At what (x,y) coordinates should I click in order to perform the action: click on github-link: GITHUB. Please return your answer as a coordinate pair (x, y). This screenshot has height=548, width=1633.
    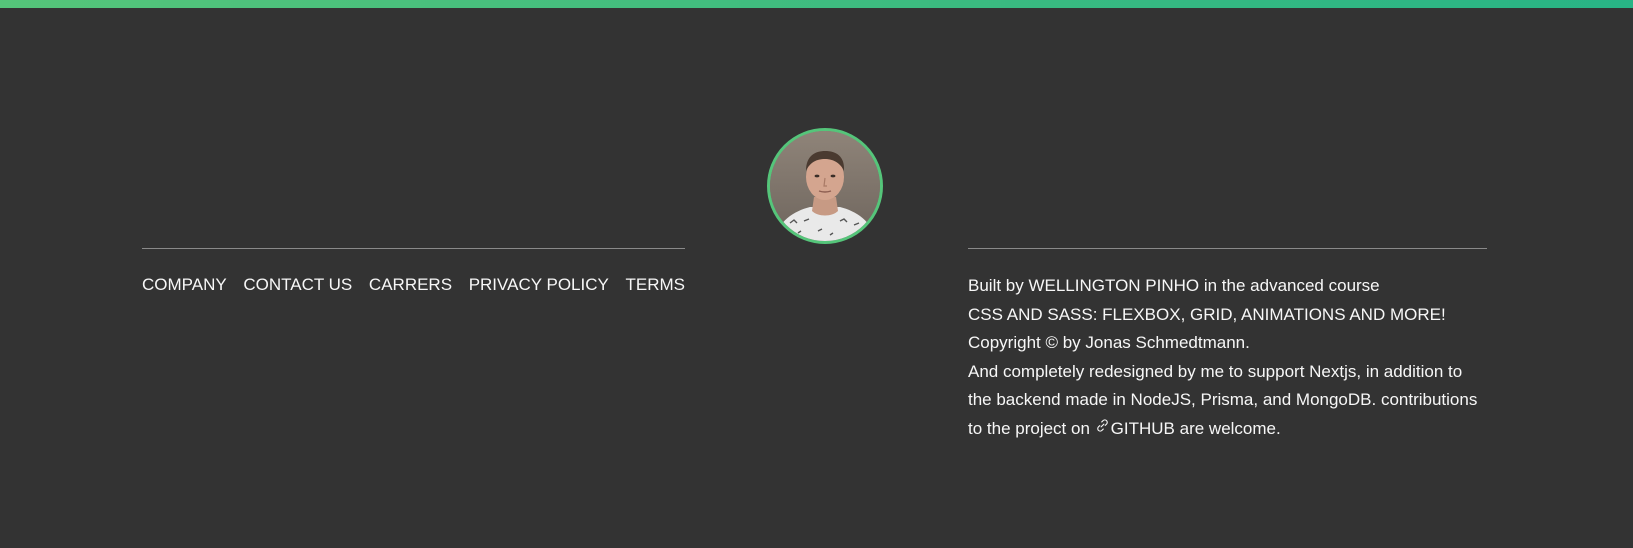
    Looking at the image, I should click on (1135, 428).